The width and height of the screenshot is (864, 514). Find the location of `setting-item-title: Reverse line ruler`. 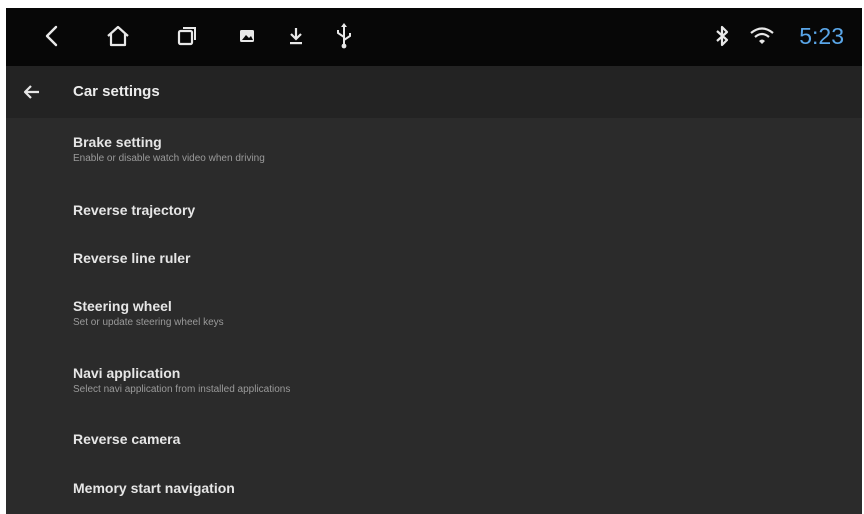

setting-item-title: Reverse line ruler is located at coordinates (132, 258).